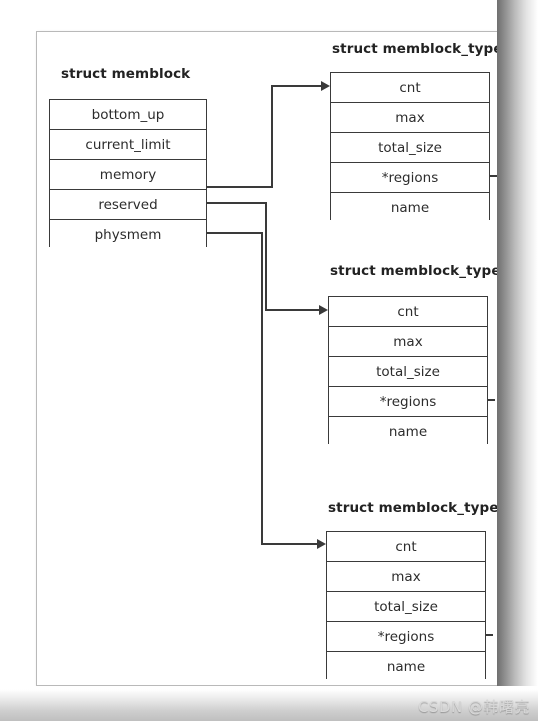 Image resolution: width=538 pixels, height=721 pixels. I want to click on struct-field-row: physmem, so click(128, 235).